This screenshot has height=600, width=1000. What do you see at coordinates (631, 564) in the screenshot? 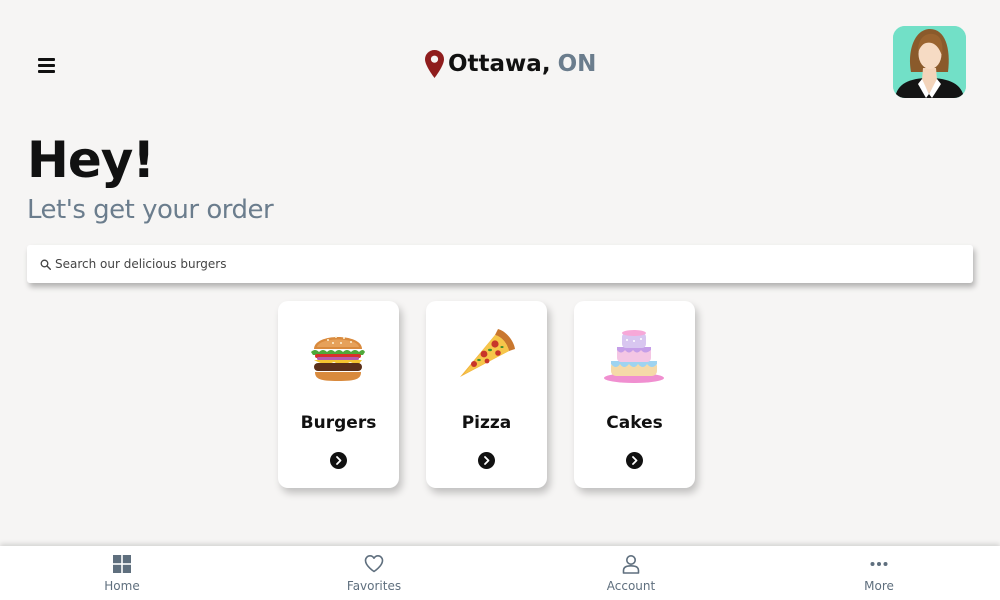
I see `account-icon` at bounding box center [631, 564].